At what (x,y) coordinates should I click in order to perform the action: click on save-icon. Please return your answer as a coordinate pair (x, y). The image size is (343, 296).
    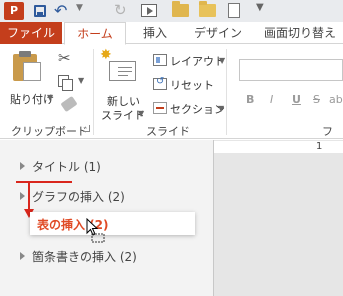
    Looking at the image, I should click on (40, 11).